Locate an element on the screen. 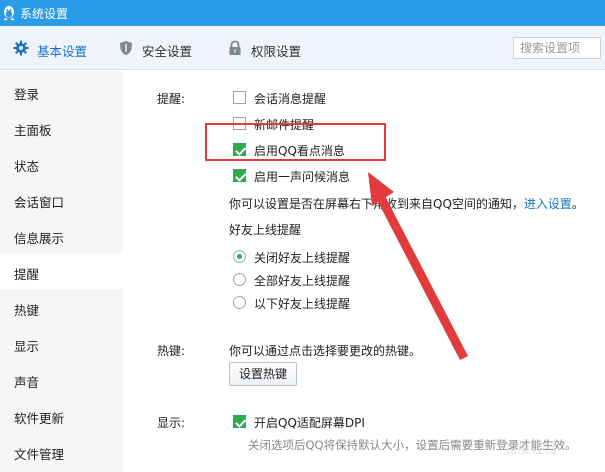 This screenshot has width=605, height=472. sidebar-item-label: 声音 is located at coordinates (27, 382).